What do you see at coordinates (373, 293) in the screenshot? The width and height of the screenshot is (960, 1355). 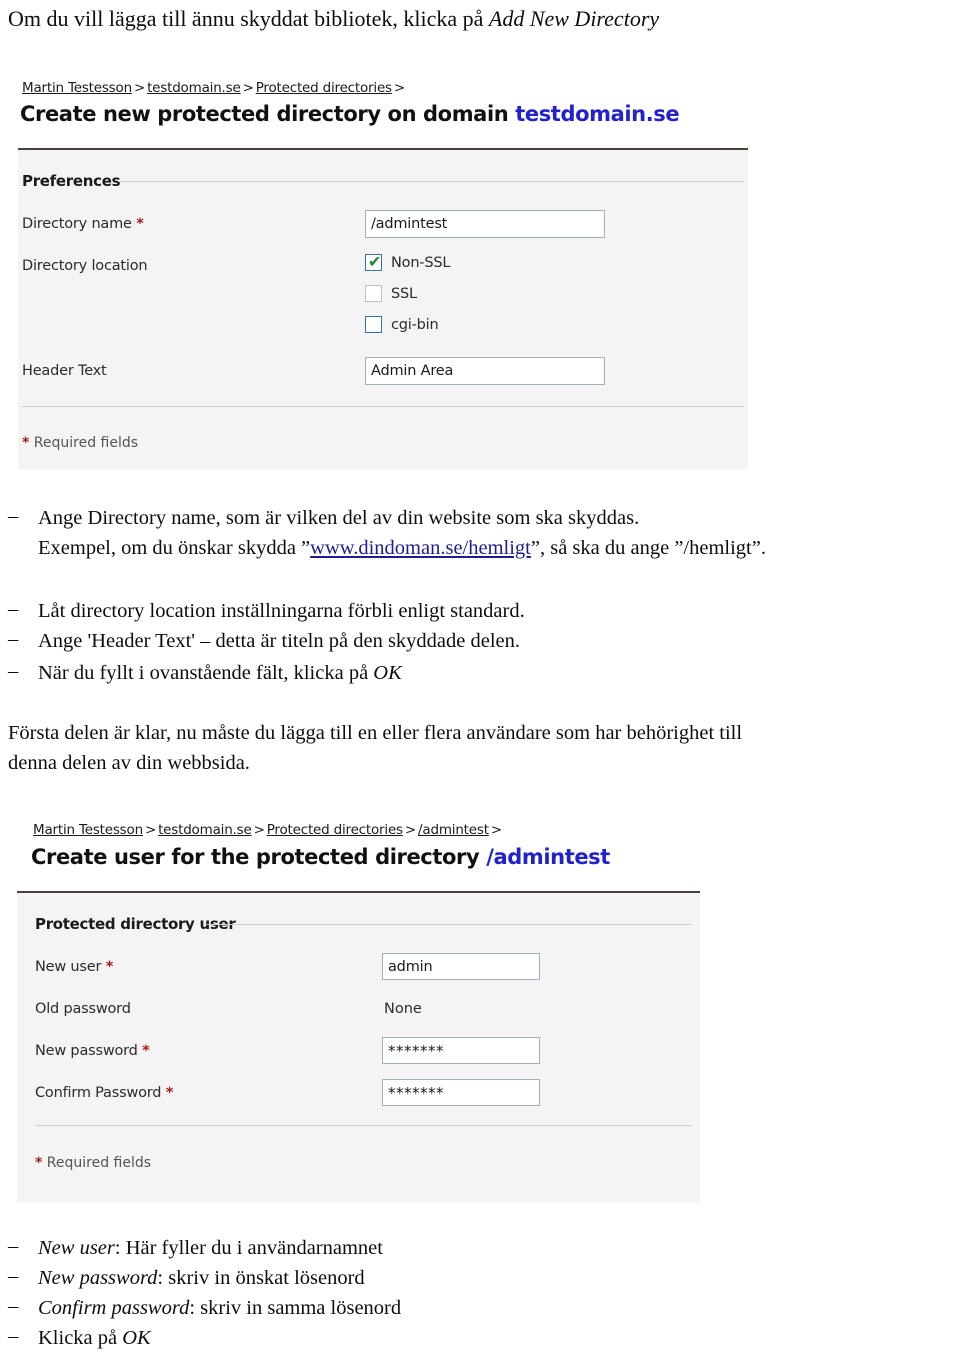 I see `checkbox-ssl-icon` at bounding box center [373, 293].